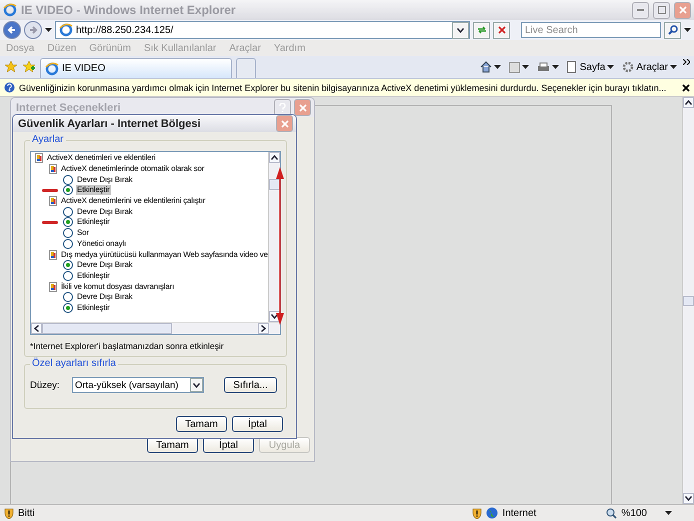  I want to click on security-zone: Internet, so click(552, 513).